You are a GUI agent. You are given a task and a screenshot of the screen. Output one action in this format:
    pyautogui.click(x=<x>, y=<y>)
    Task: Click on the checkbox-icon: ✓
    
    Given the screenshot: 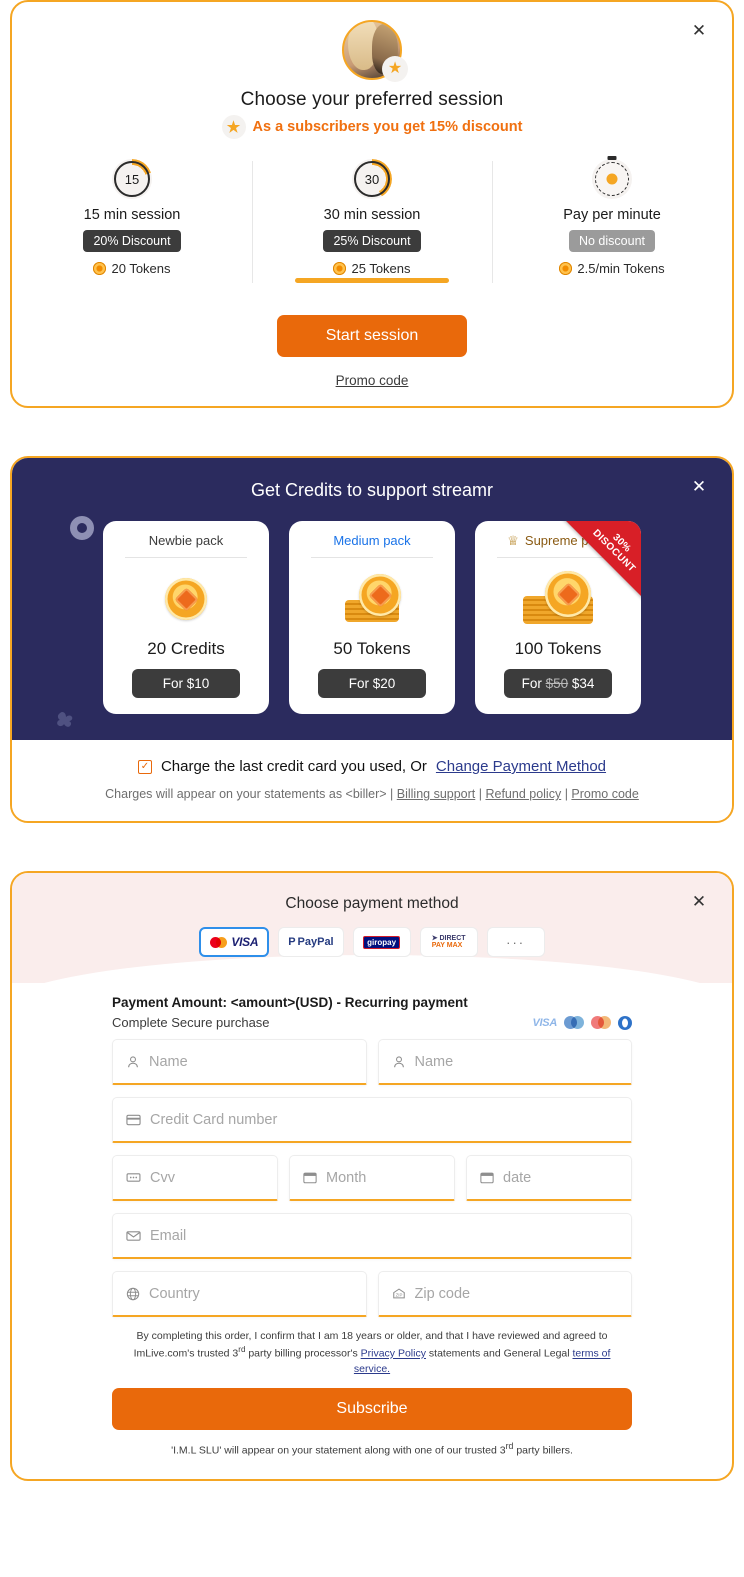 What is the action you would take?
    pyautogui.click(x=144, y=766)
    